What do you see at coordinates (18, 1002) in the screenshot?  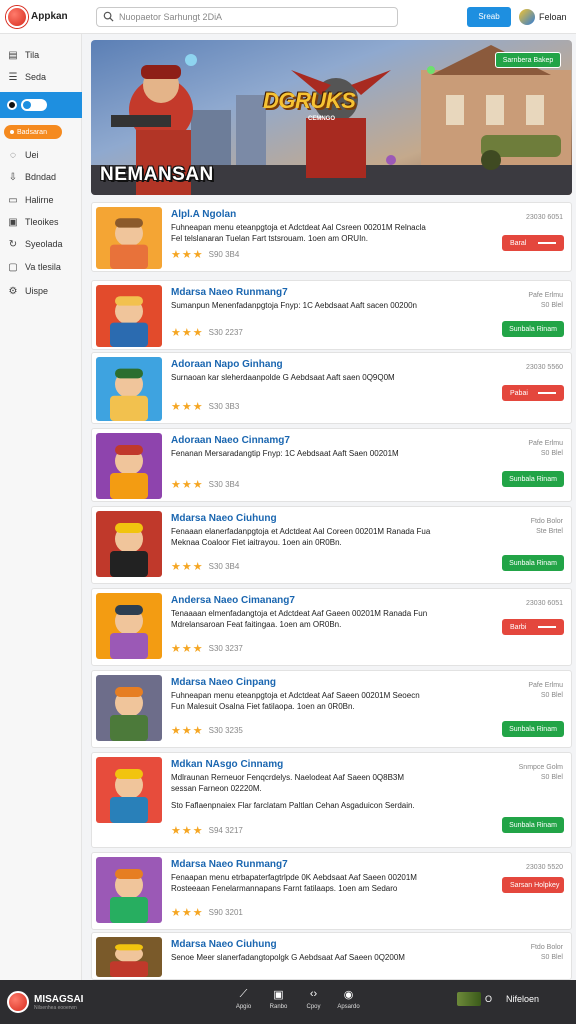 I see `footer-logo-badge-icon` at bounding box center [18, 1002].